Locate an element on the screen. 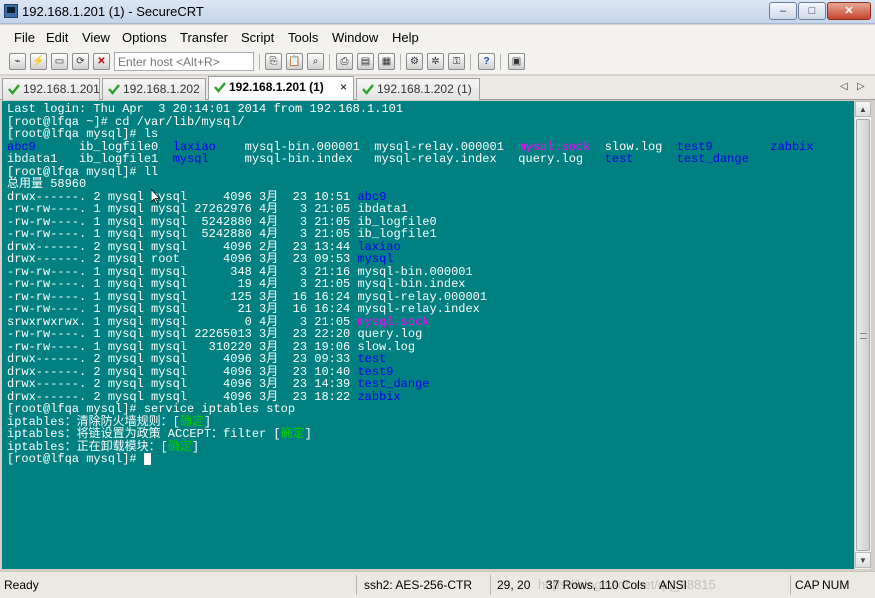 This screenshot has height=598, width=875. terminal-text: test_dange is located at coordinates (712, 159).